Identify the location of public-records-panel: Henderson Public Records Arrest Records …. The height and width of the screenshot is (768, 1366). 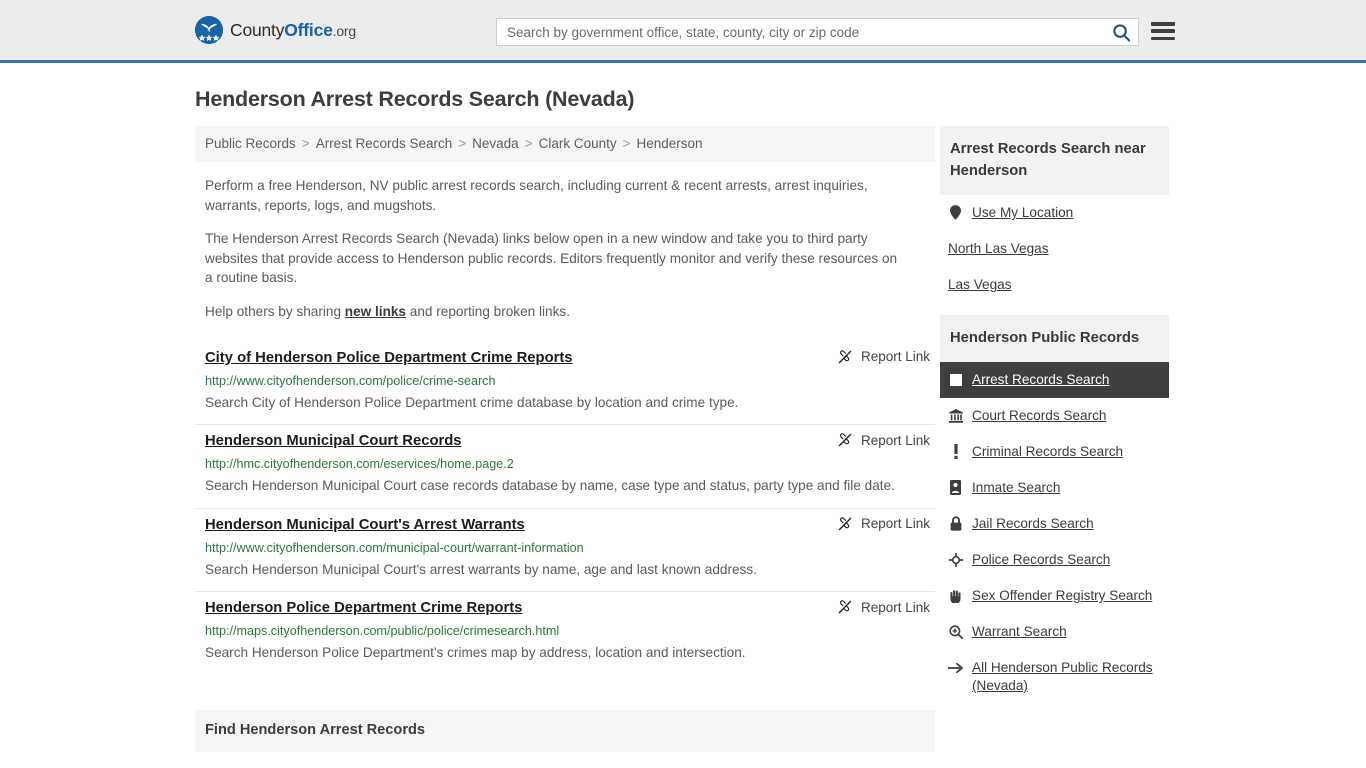
(1054, 509).